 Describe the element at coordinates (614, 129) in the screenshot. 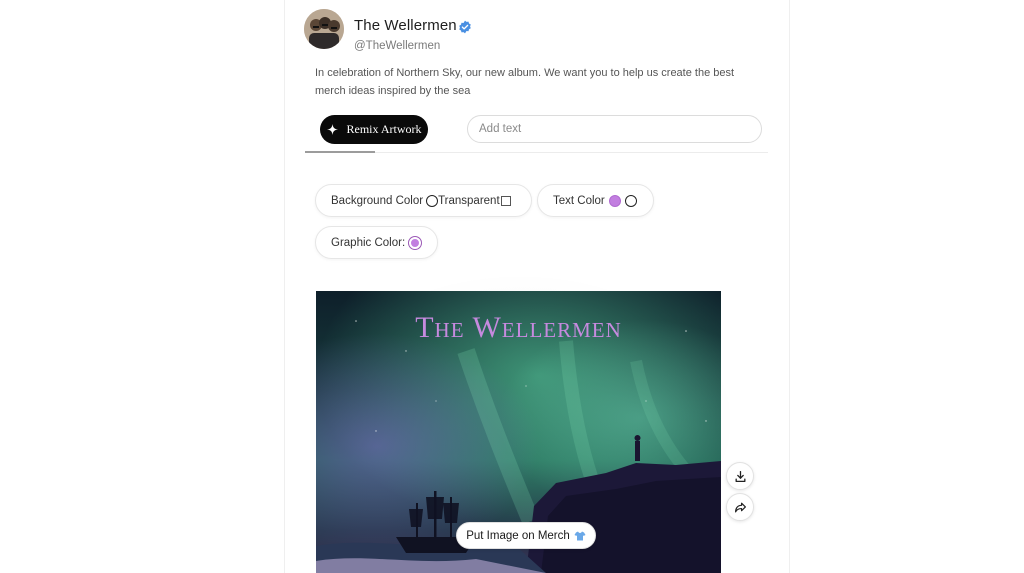

I see `add-text-input` at that location.